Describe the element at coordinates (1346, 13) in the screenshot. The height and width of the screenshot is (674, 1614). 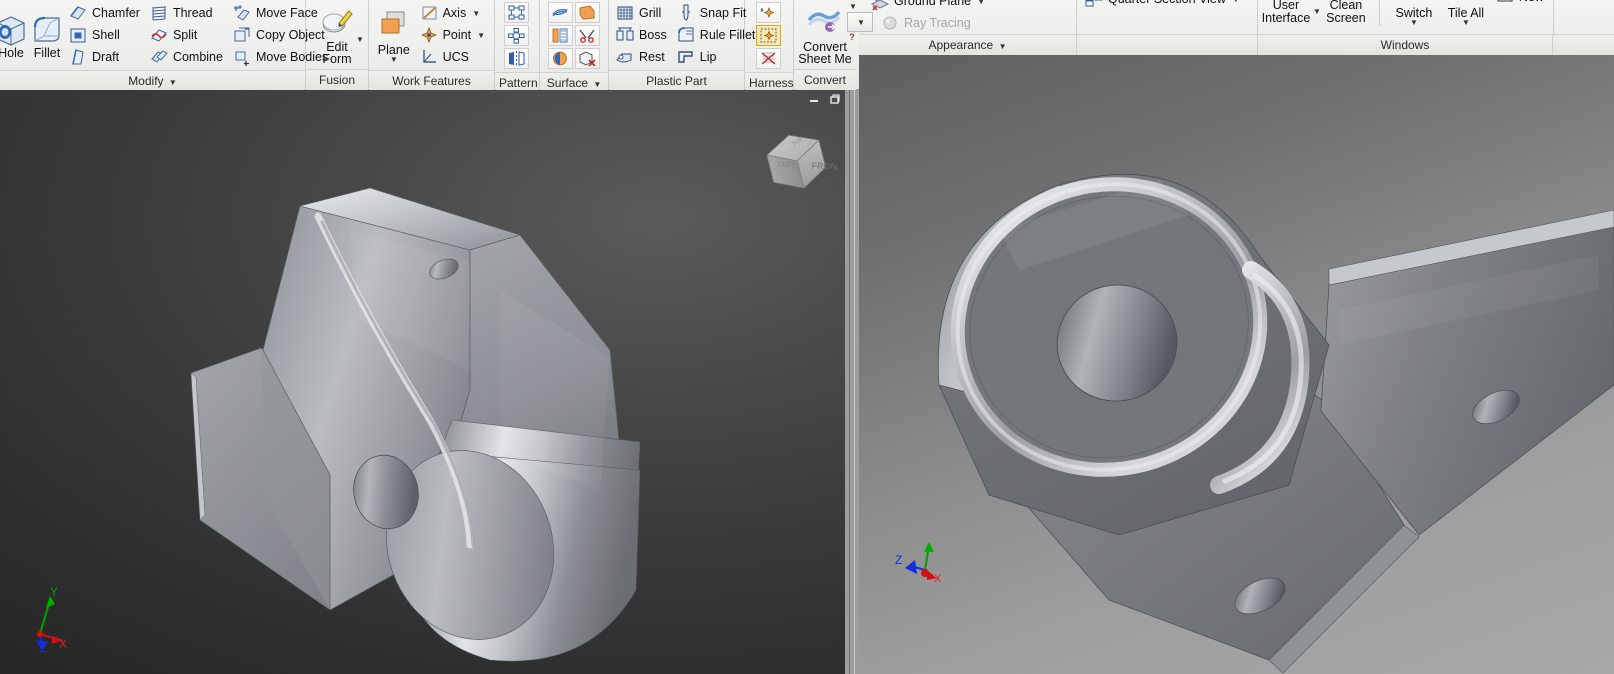
I see `clean-screen-button: Clean Screen` at that location.